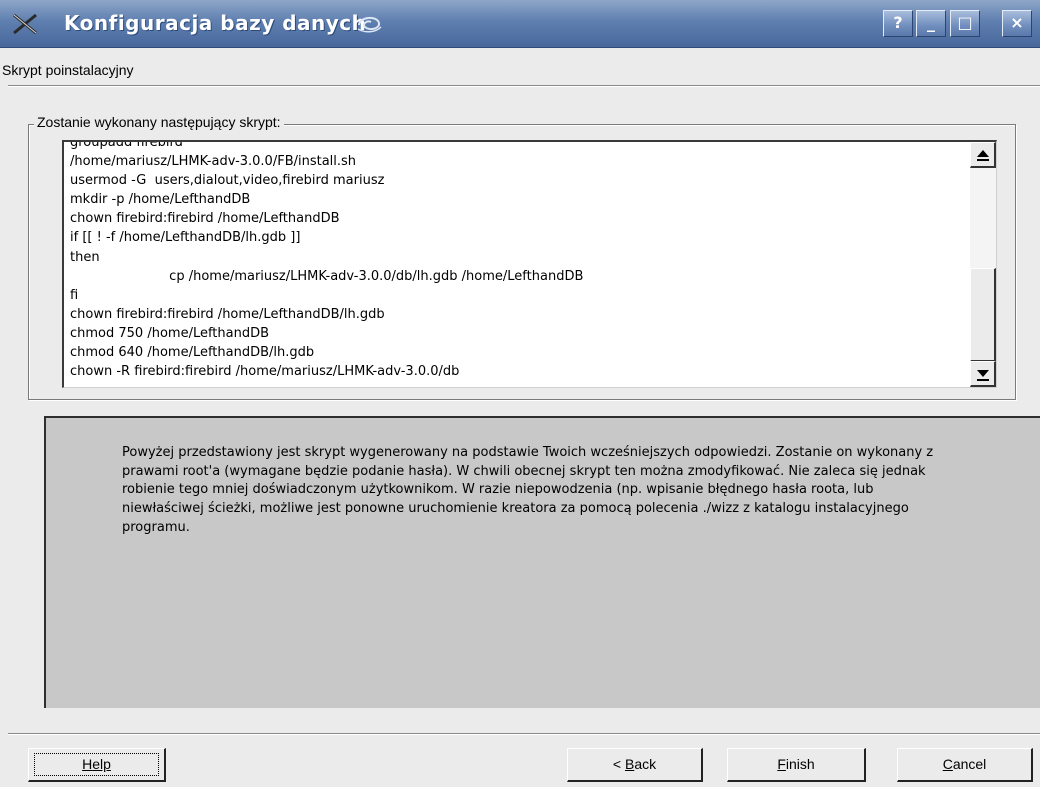  I want to click on script-line: mkdir -p /home/LefthandDB, so click(326, 199).